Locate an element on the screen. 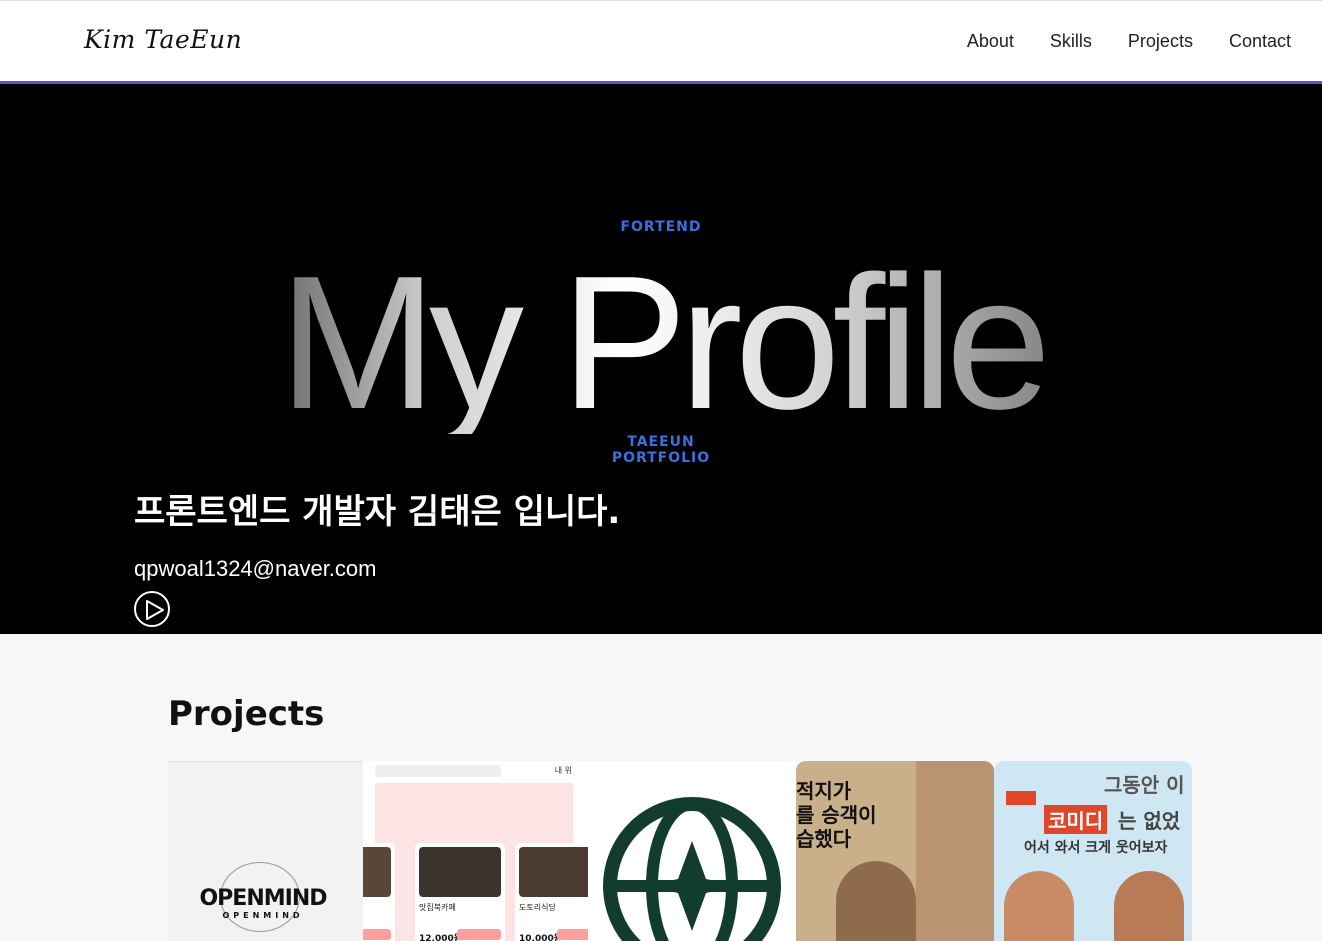 The image size is (1322, 941). hero-title-text: My Profile is located at coordinates (661, 335).